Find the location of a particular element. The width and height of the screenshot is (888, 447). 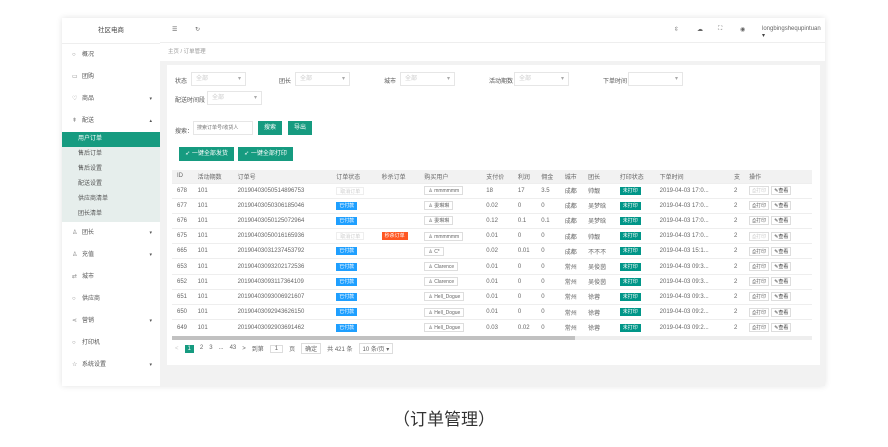

page-number: 3 is located at coordinates (210, 349).